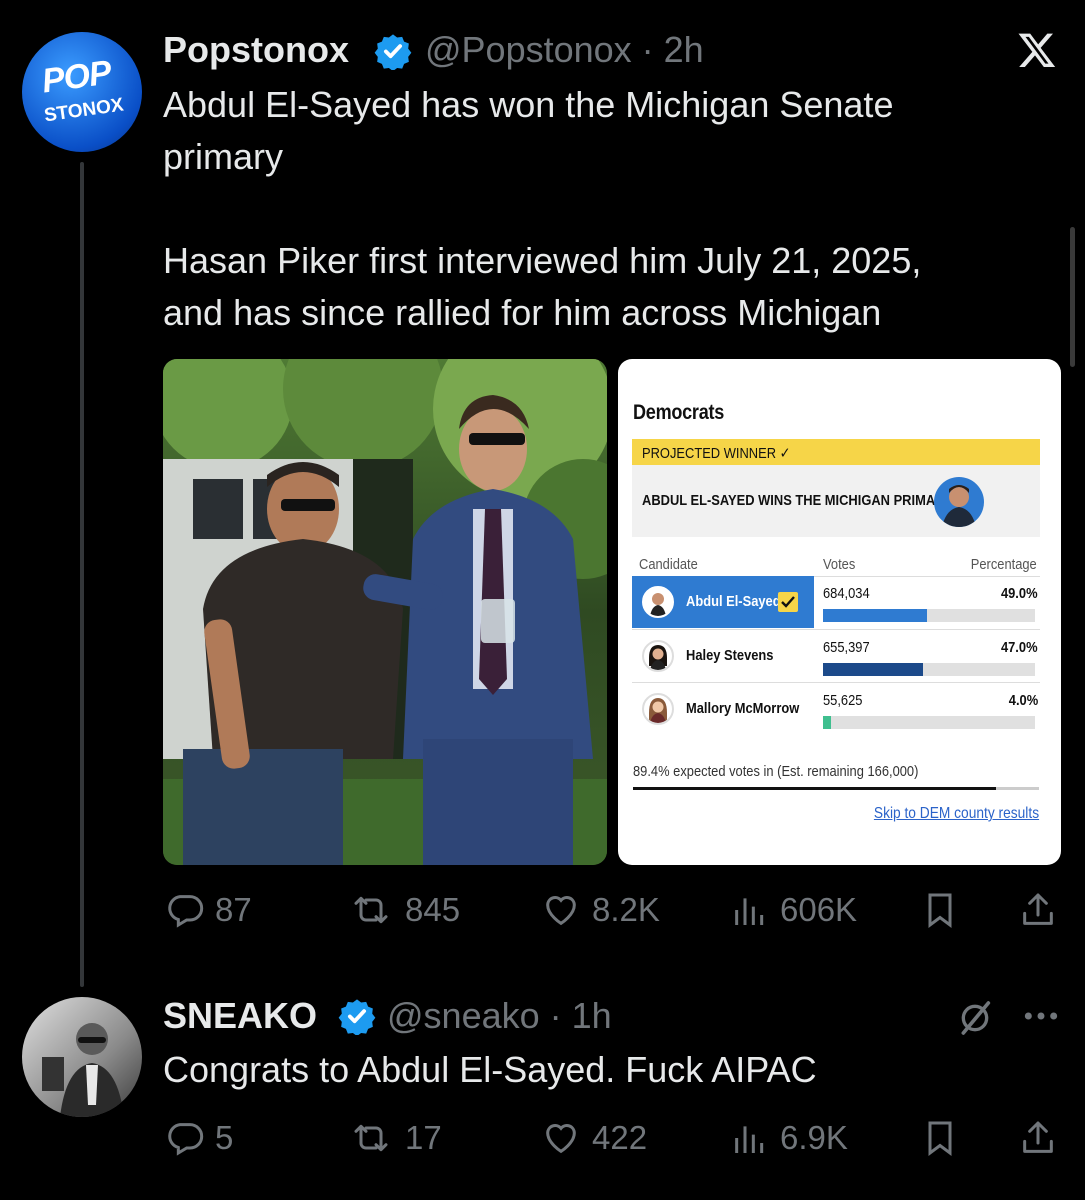 This screenshot has height=1200, width=1085. I want to click on winner-headline-box: ABDUL EL-SAYED WINS THE MICHIGAN PRIMARY, so click(836, 501).